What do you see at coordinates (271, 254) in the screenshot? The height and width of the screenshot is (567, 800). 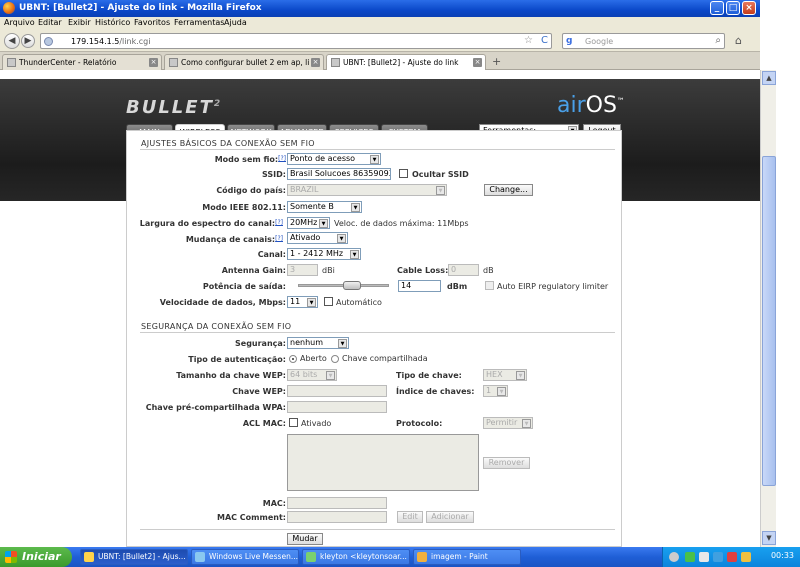 I see `channel-label: Canal:` at bounding box center [271, 254].